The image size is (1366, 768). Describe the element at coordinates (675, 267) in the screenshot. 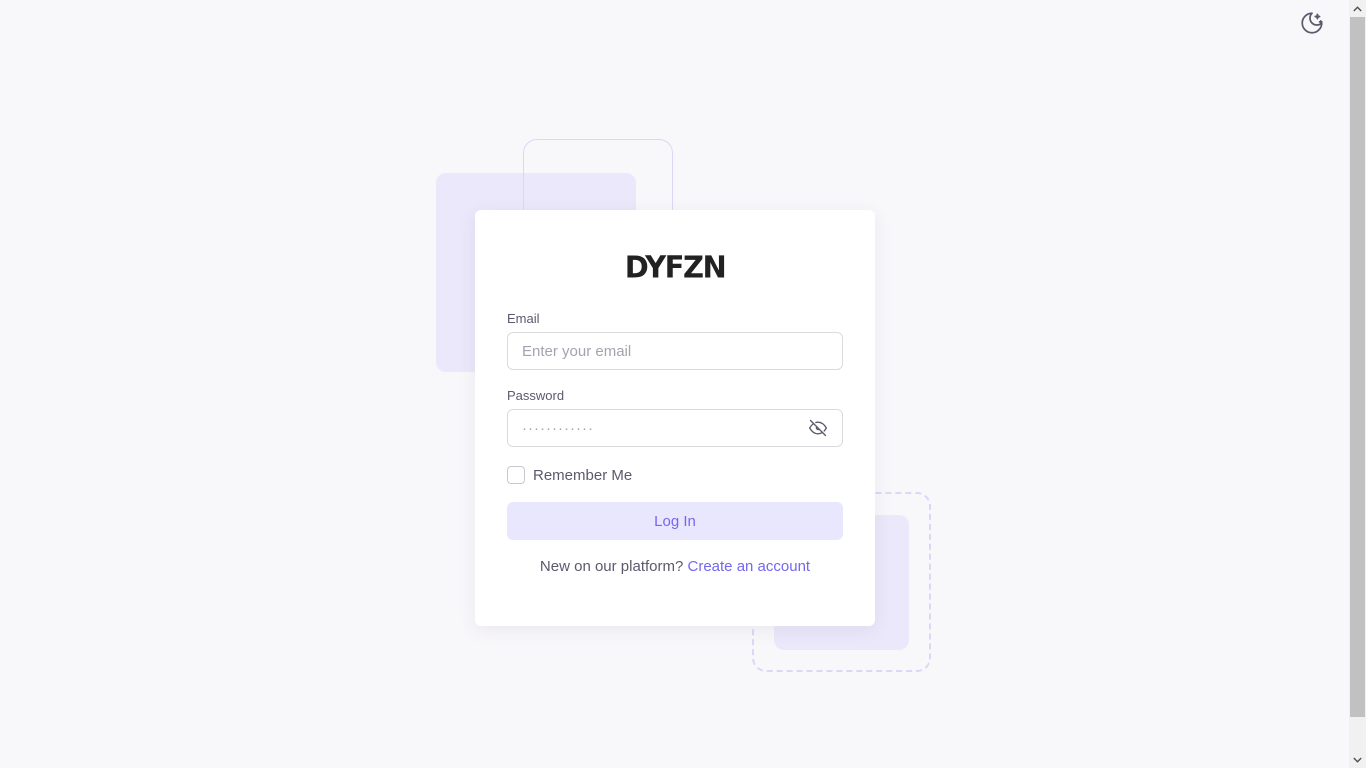

I see `brand-logo: DYFZN` at that location.